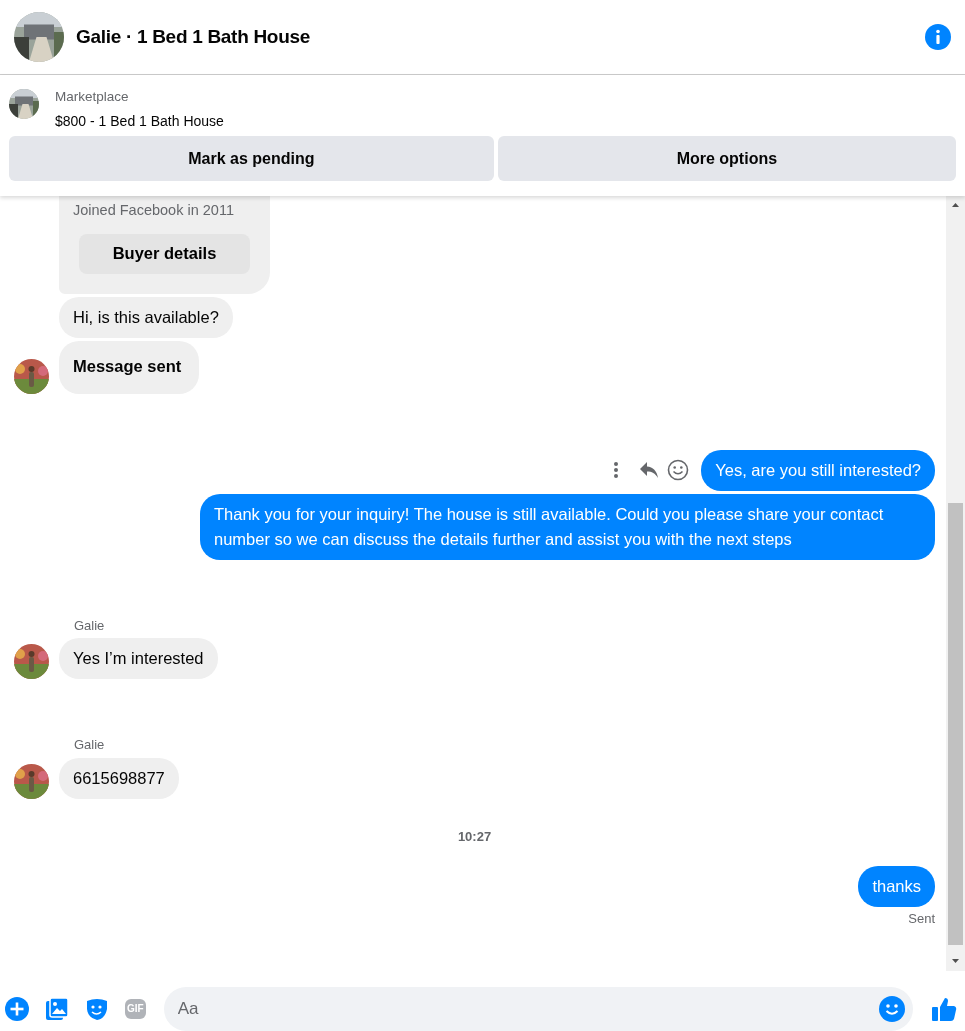 This screenshot has width=965, height=1031. I want to click on info-icon, so click(938, 37).